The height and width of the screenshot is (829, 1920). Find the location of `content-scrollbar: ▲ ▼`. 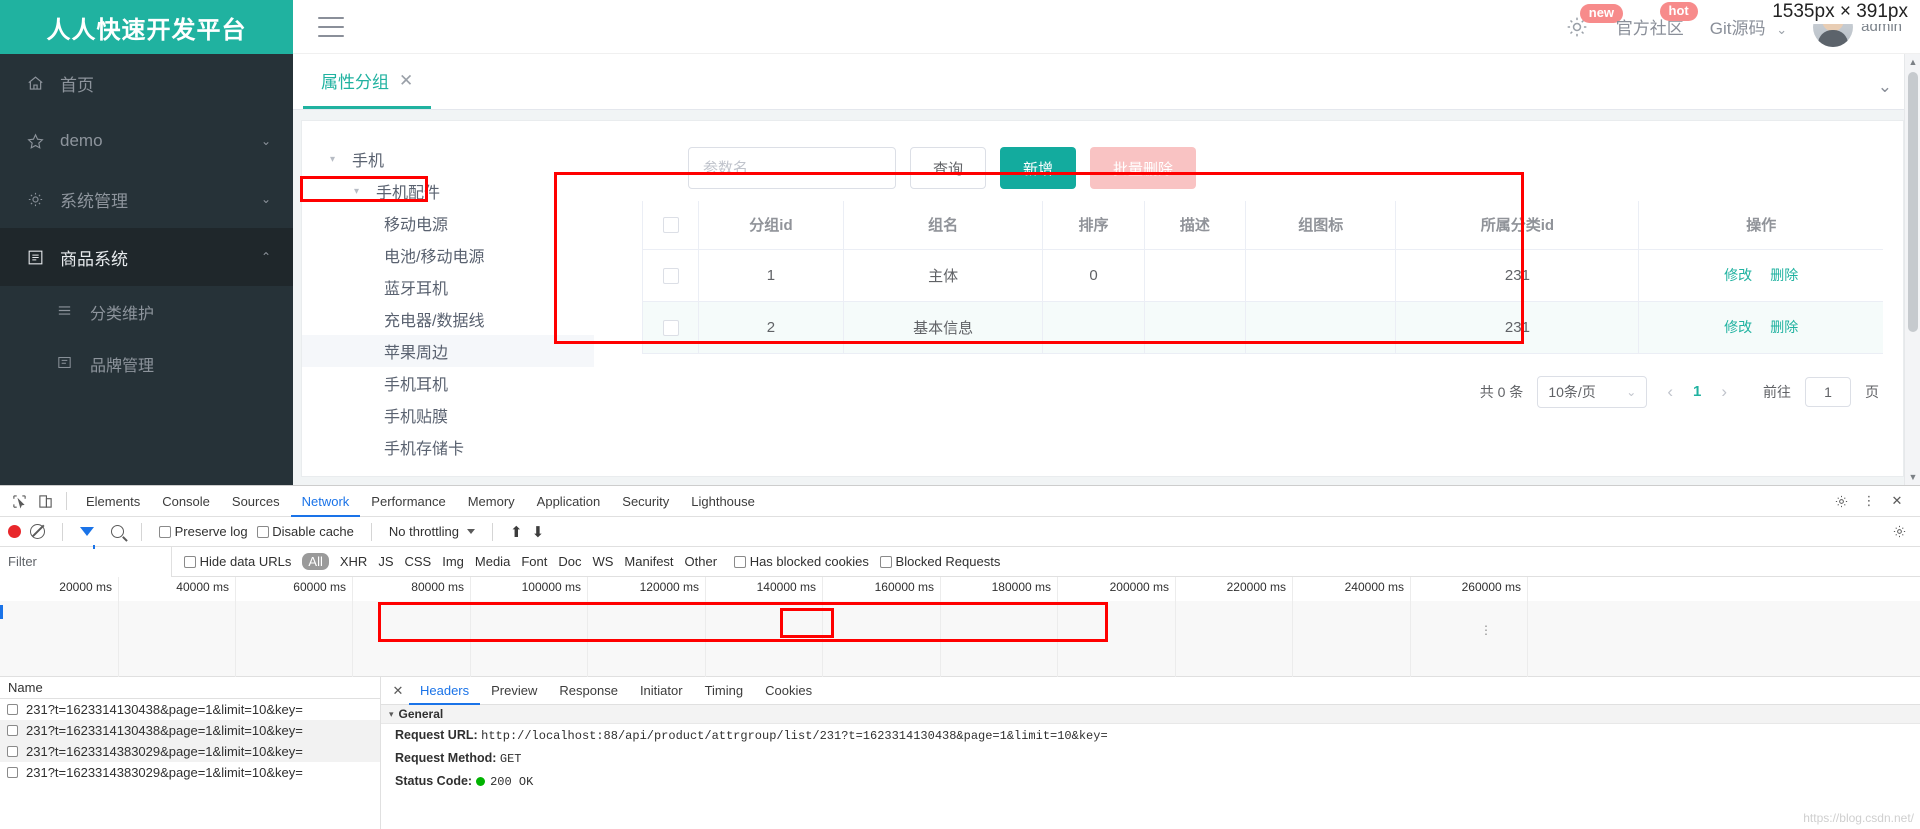

content-scrollbar: ▲ ▼ is located at coordinates (1912, 269).